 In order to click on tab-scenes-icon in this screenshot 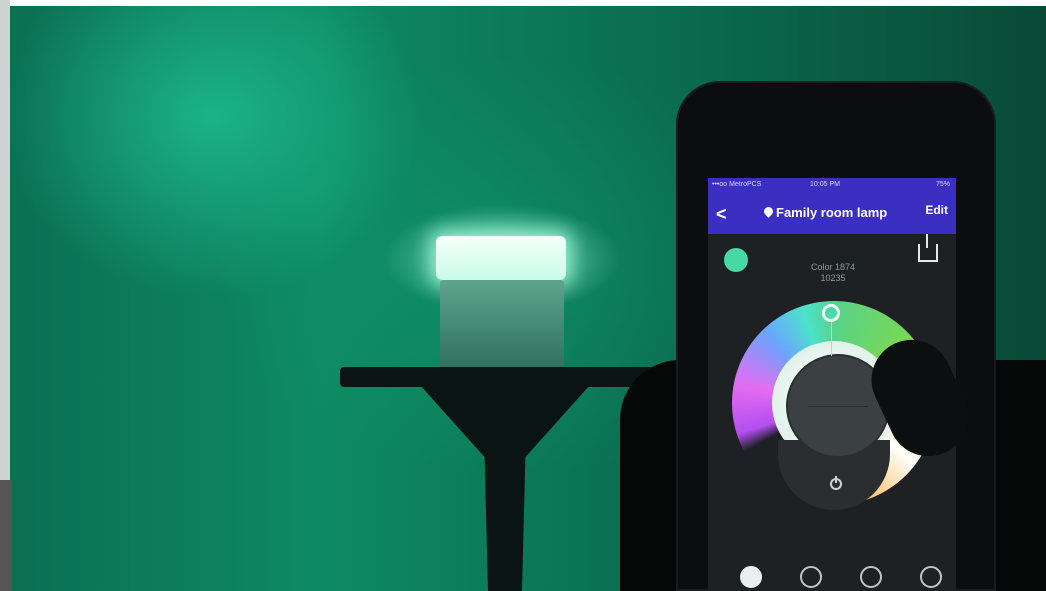, I will do `click(871, 577)`.